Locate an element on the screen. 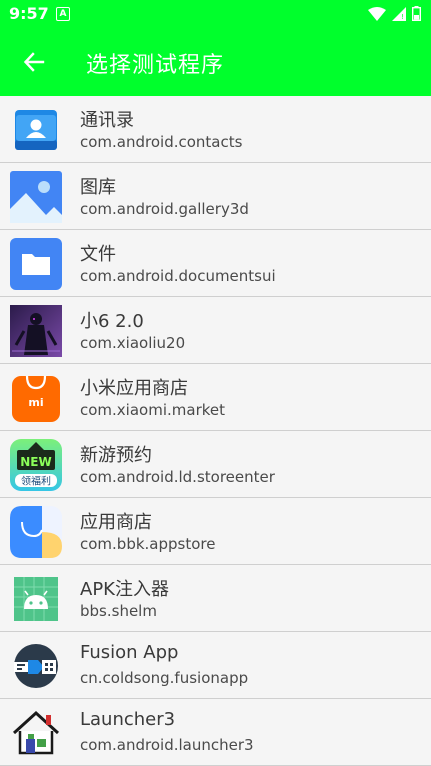  app-name: Launcher3 is located at coordinates (128, 719).